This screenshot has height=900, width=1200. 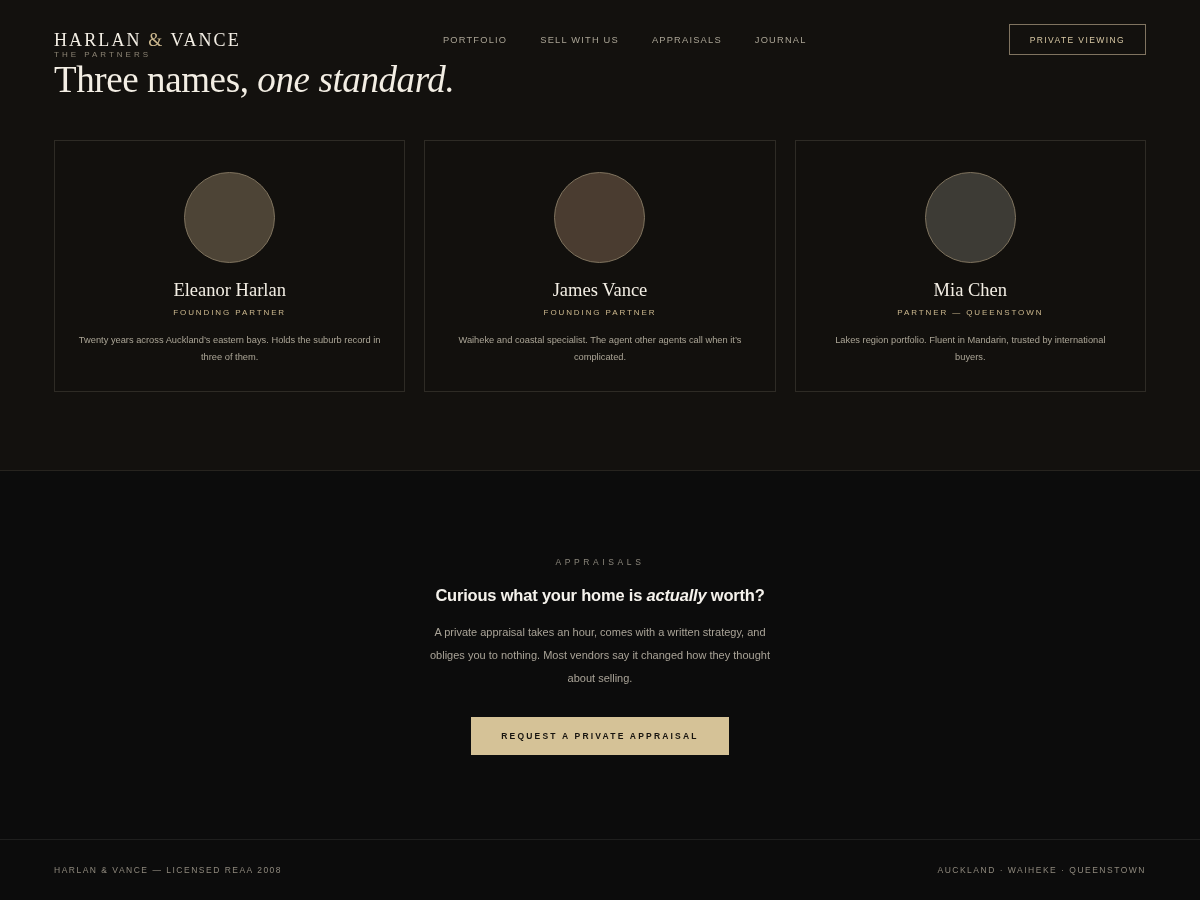 What do you see at coordinates (103, 54) in the screenshot?
I see `section-eyebrow: THE PARTNERS` at bounding box center [103, 54].